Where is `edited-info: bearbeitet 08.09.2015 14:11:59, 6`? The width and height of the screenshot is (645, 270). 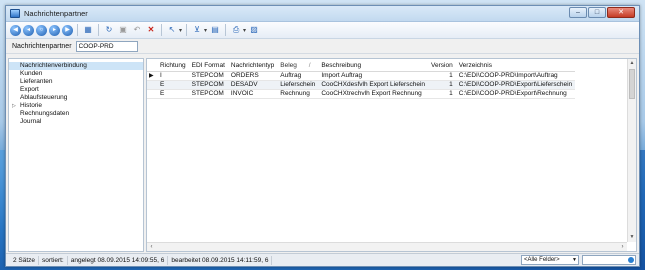 edited-info: bearbeitet 08.09.2015 14:11:59, 6 is located at coordinates (220, 260).